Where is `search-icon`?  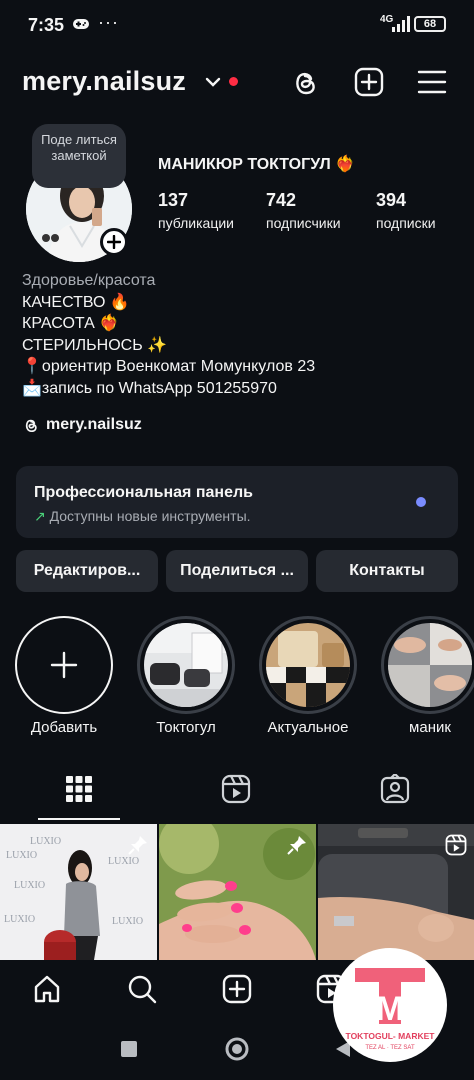
search-icon is located at coordinates (142, 989).